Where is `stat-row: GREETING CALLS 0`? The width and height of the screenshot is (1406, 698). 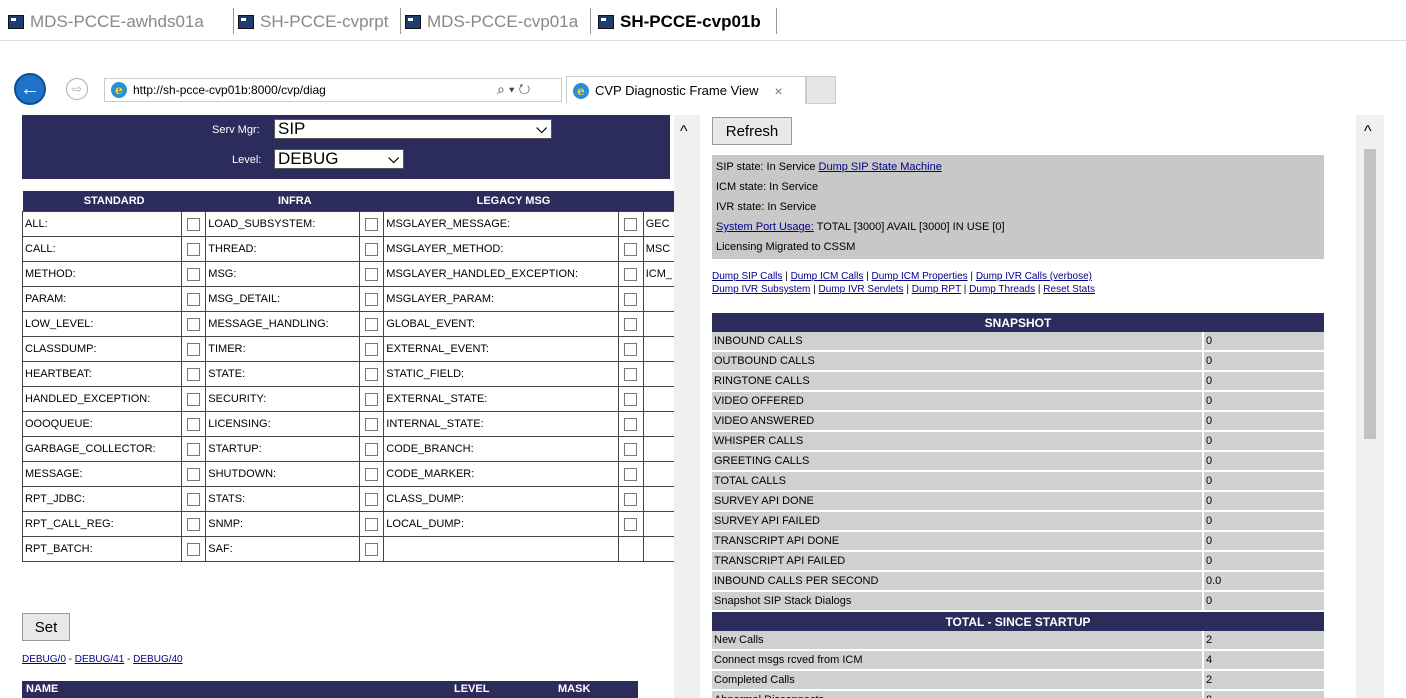
stat-row: GREETING CALLS 0 is located at coordinates (1018, 461).